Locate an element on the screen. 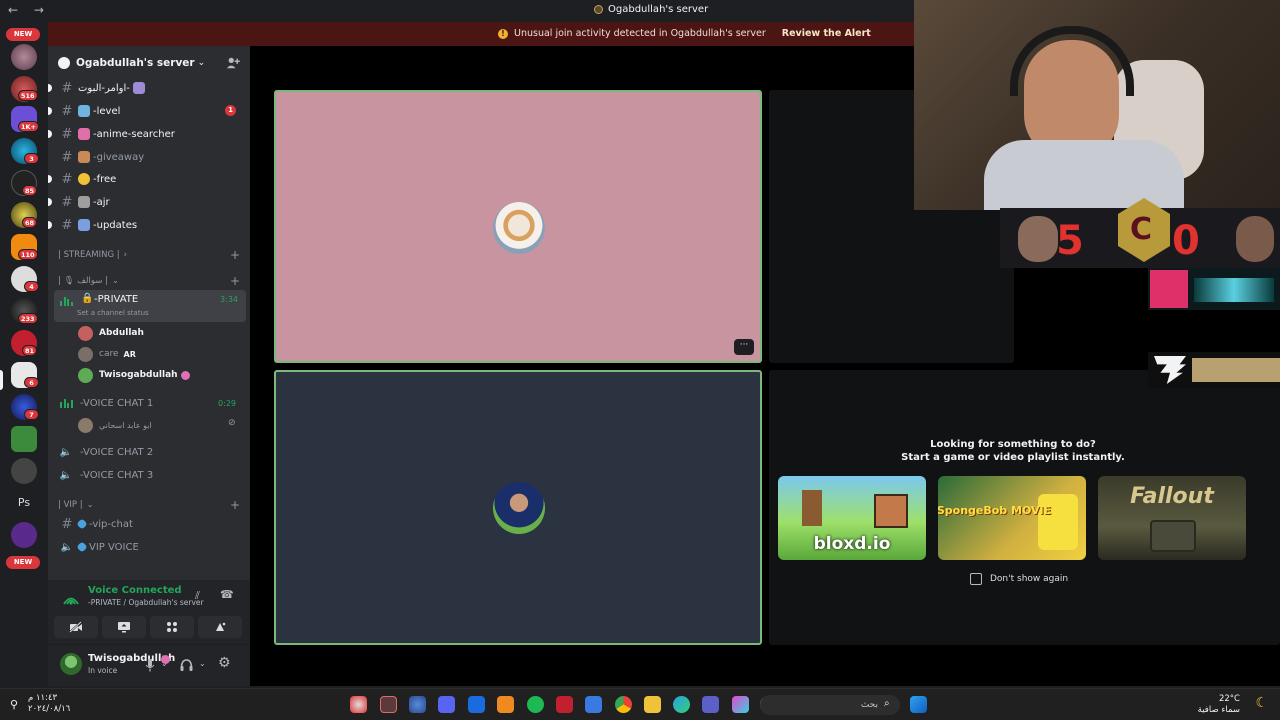 Image resolution: width=1280 pixels, height=720 pixels. more-options-button: ··· is located at coordinates (744, 347).